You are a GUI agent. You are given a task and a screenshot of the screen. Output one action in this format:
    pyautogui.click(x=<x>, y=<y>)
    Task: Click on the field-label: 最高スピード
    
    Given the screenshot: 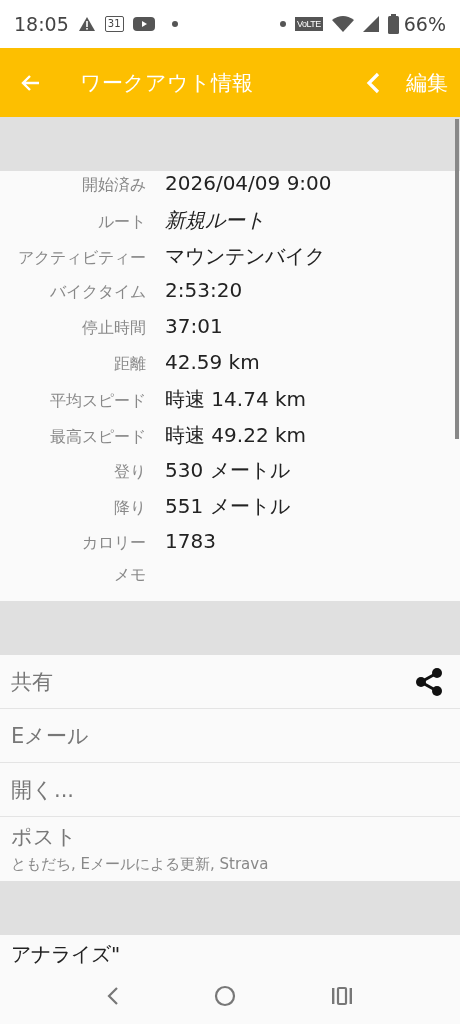 What is the action you would take?
    pyautogui.click(x=97, y=437)
    